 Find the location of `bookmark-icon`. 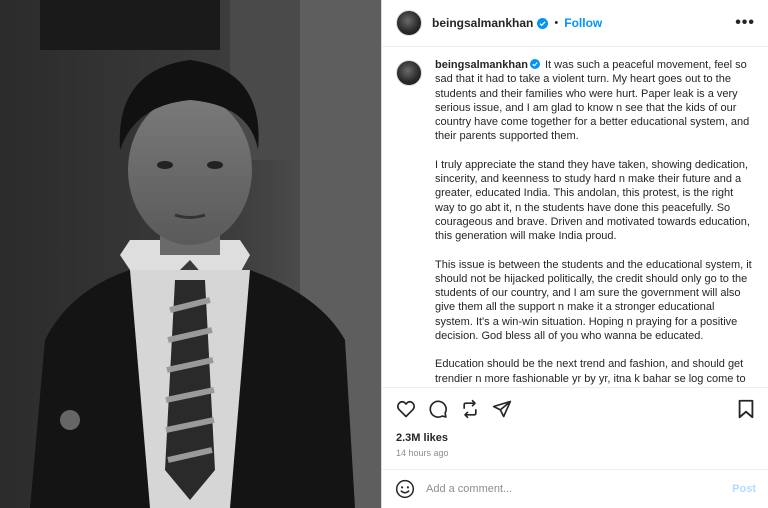

bookmark-icon is located at coordinates (746, 409).